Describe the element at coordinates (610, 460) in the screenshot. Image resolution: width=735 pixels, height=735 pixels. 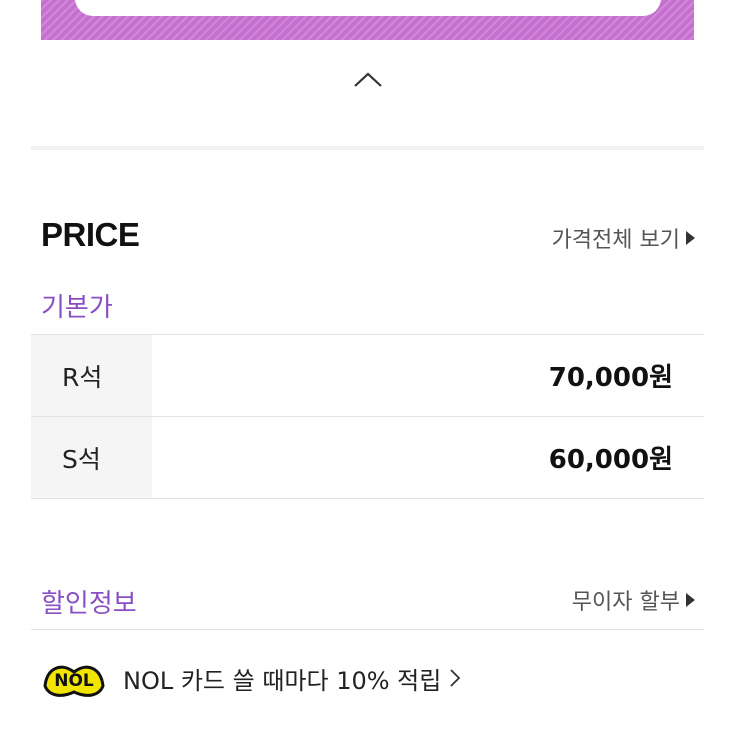
I see `seat-price: 60,000원` at that location.